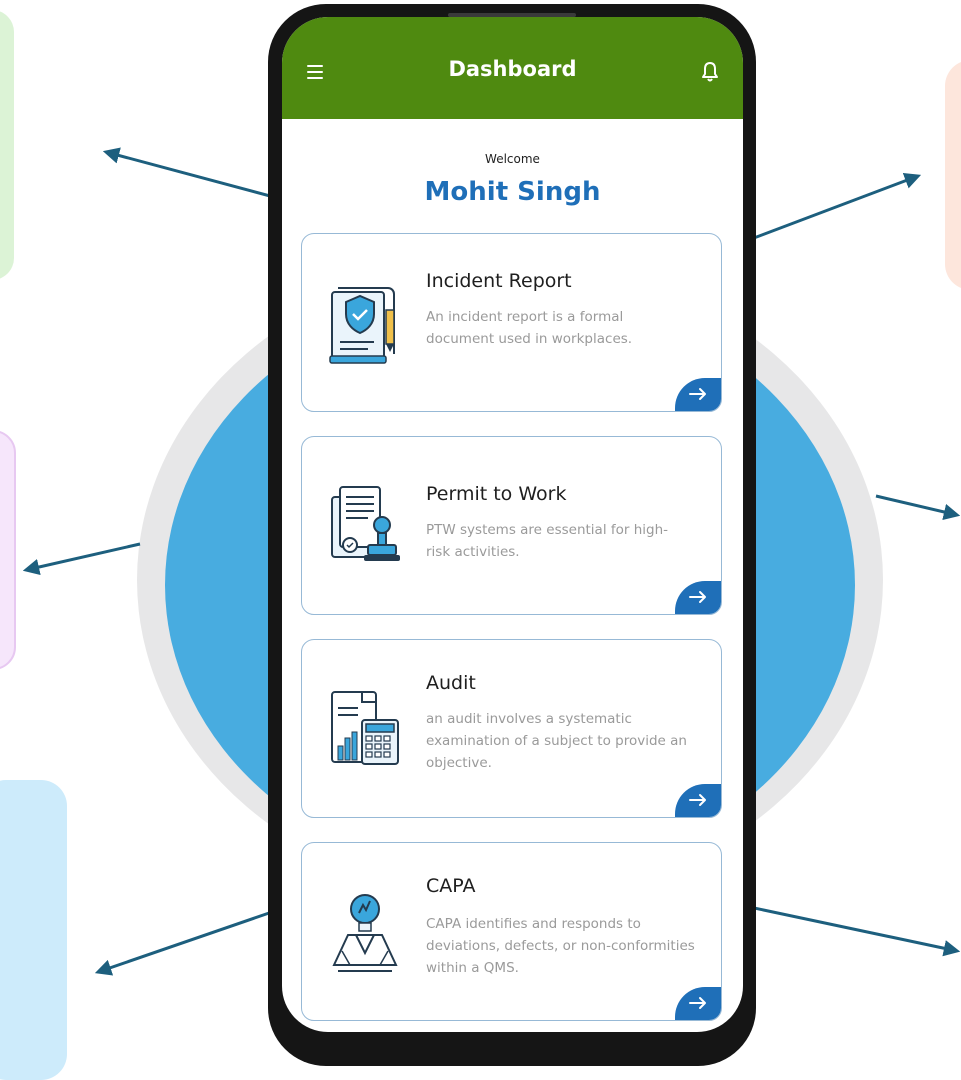 Image resolution: width=961 pixels, height=1080 pixels. What do you see at coordinates (512, 192) in the screenshot?
I see `user-name: Mohit Singh` at bounding box center [512, 192].